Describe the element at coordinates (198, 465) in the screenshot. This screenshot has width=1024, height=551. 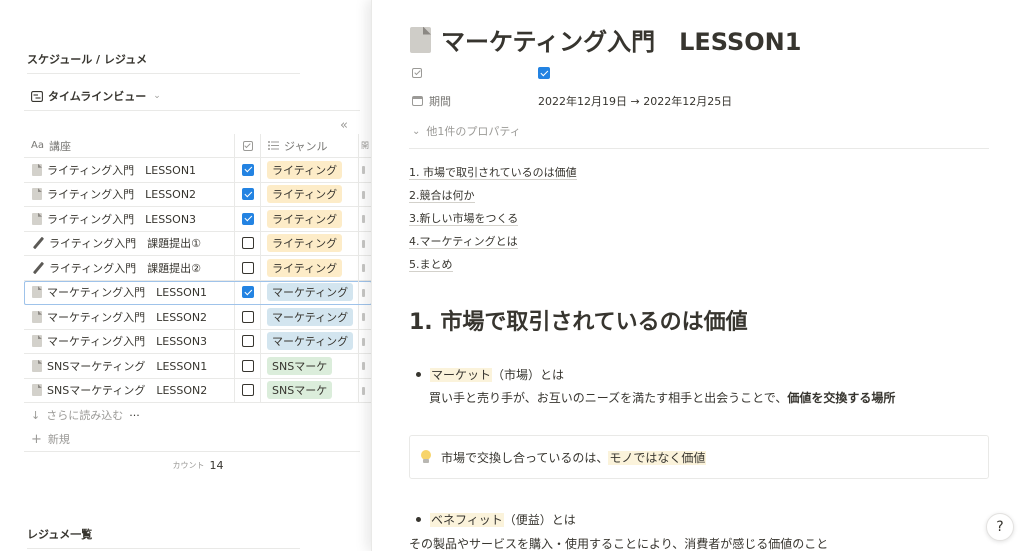
I see `count-summary: カウント 14` at that location.